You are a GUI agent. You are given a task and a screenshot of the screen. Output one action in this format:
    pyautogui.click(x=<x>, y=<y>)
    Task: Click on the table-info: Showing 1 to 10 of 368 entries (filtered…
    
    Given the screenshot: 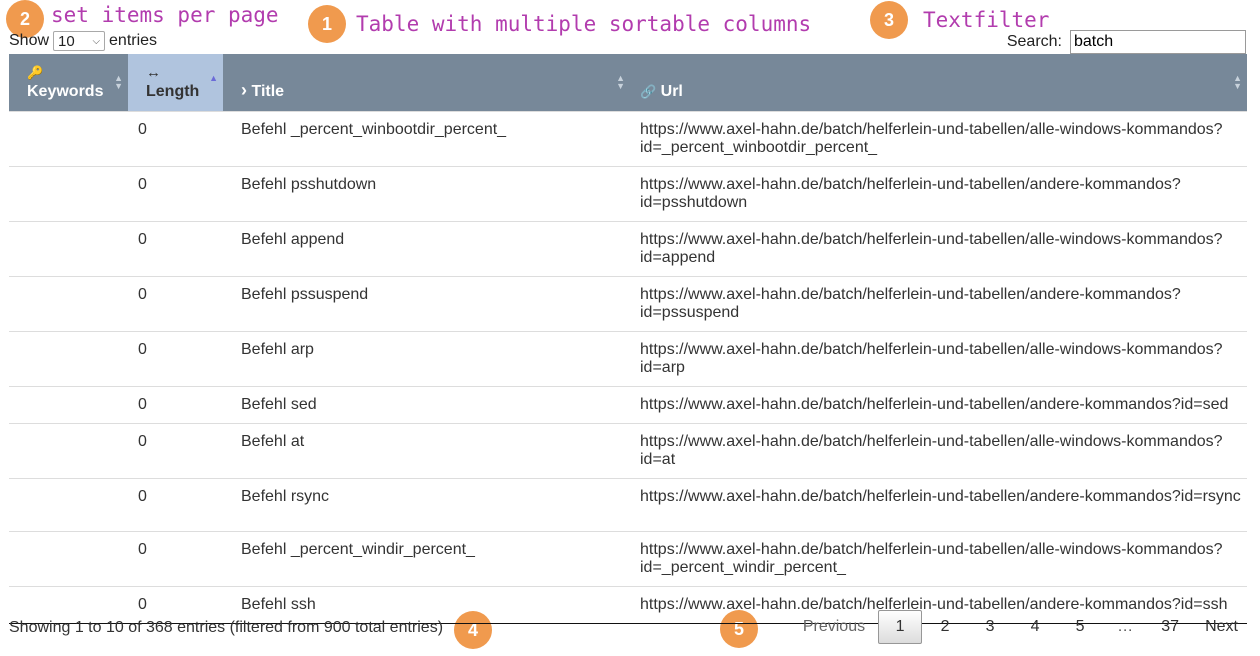 What is the action you would take?
    pyautogui.click(x=226, y=627)
    